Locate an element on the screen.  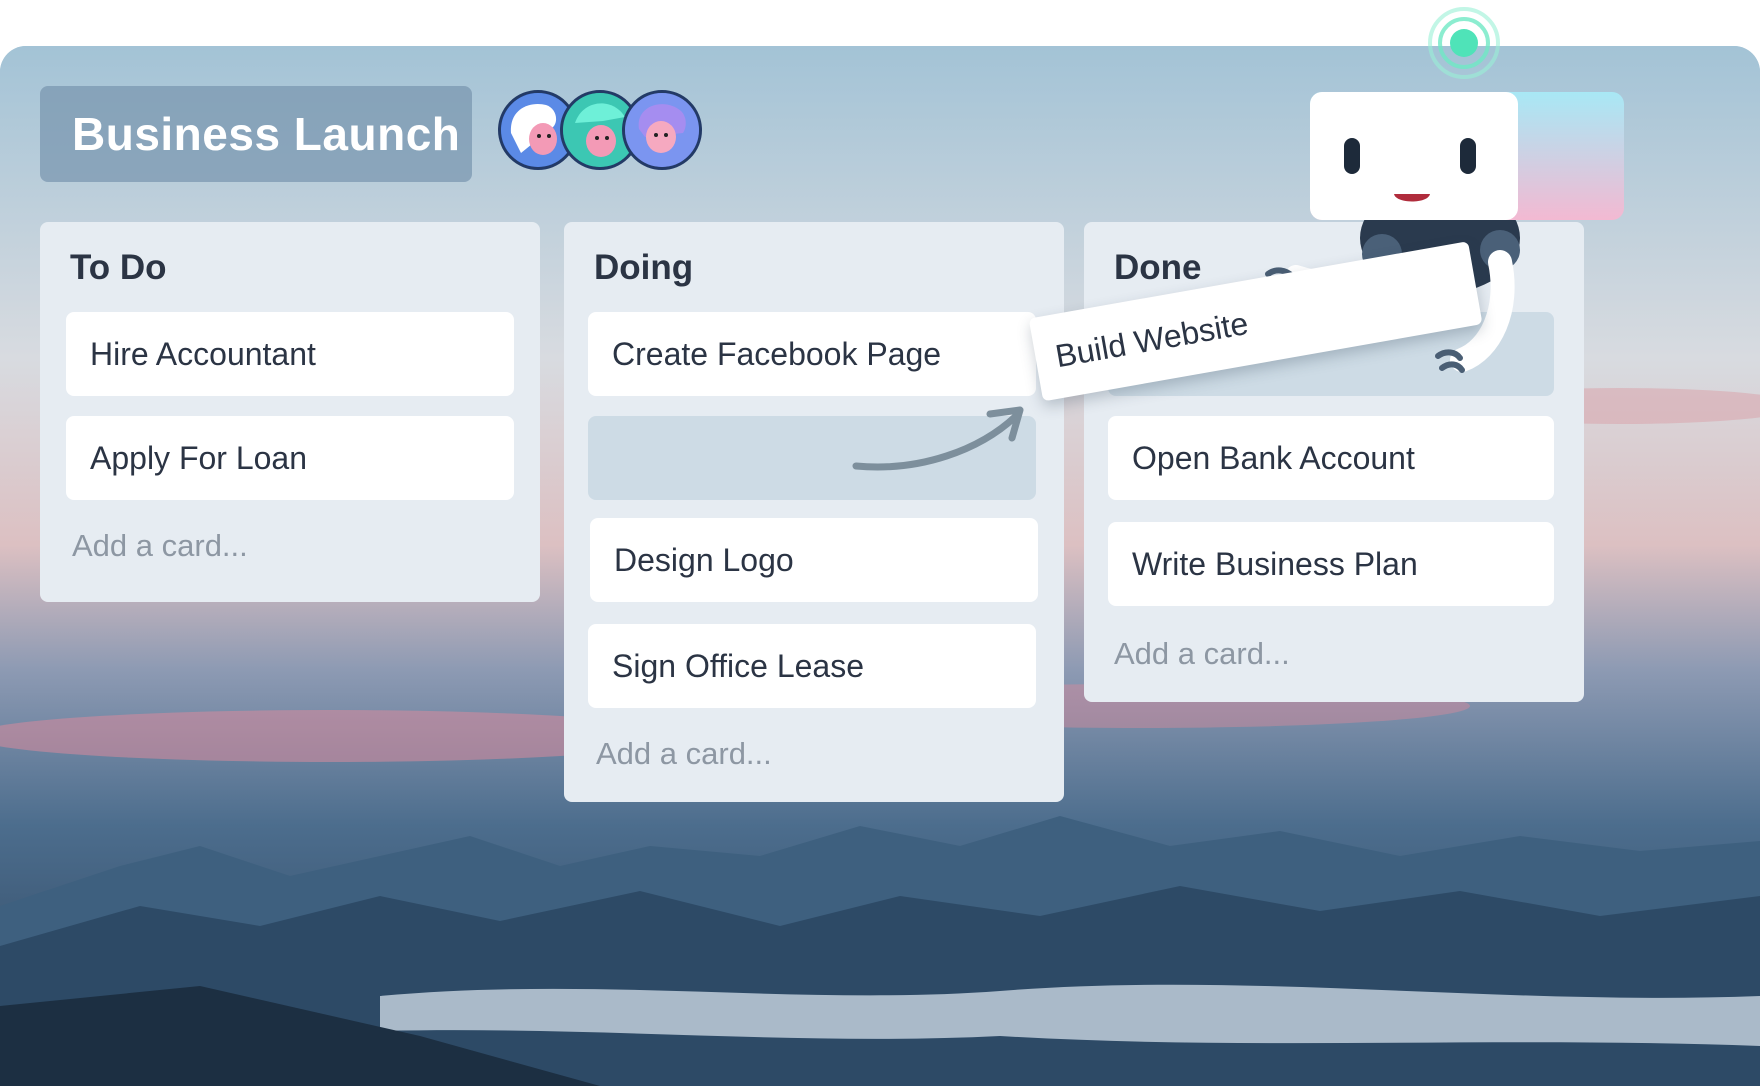
card: Create Facebook Page is located at coordinates (812, 354).